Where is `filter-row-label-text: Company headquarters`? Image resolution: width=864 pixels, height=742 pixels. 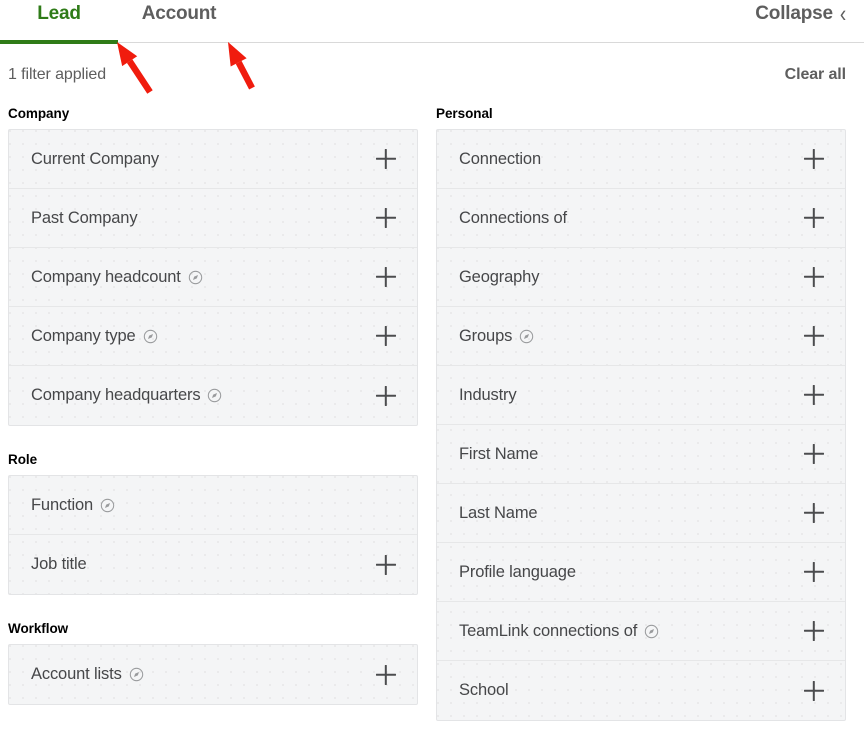 filter-row-label-text: Company headquarters is located at coordinates (116, 395).